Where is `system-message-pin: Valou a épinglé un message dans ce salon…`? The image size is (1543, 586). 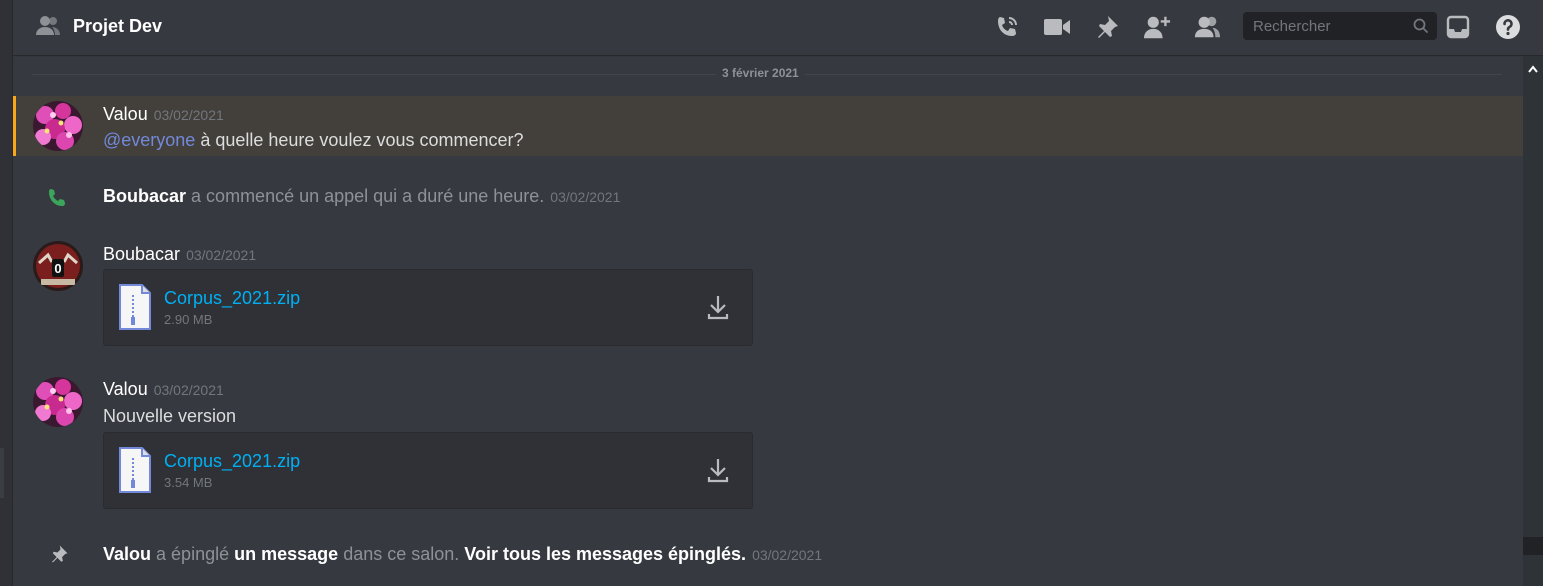
system-message-pin: Valou a épinglé un message dans ce salon… is located at coordinates (768, 554).